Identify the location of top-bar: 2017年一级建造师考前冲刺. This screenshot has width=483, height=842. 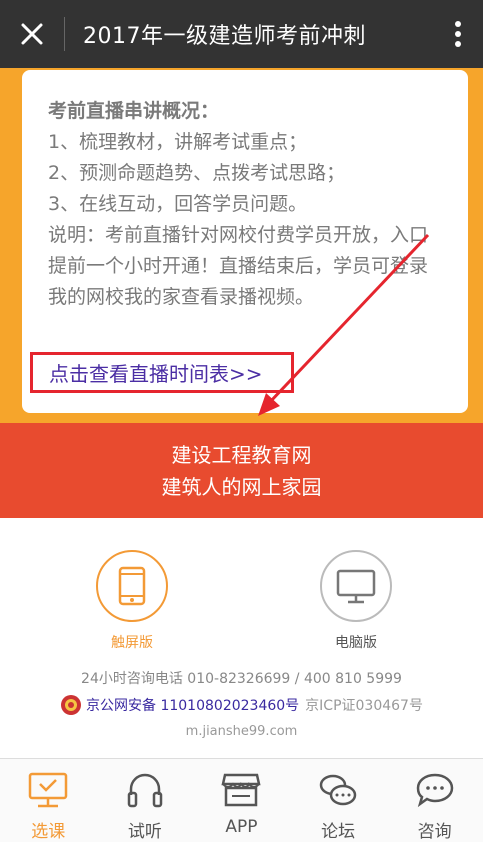
(241, 34).